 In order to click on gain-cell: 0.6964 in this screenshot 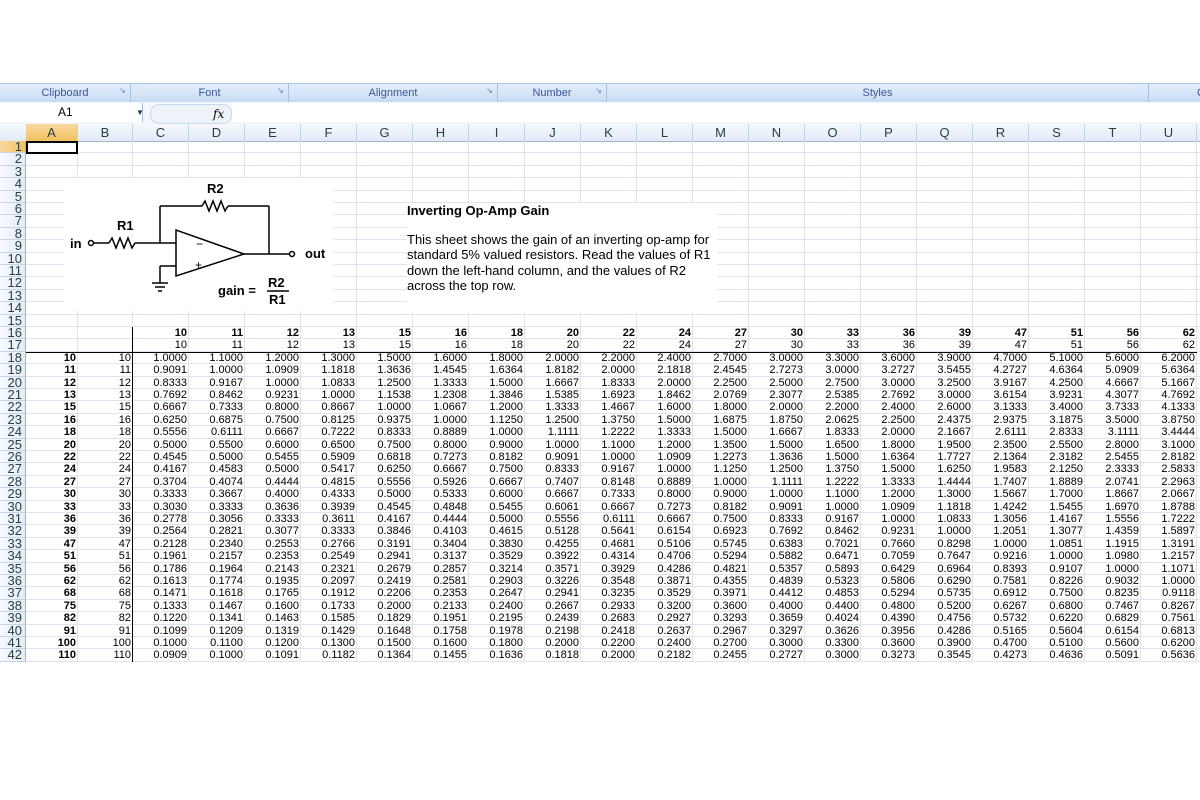, I will do `click(945, 569)`.